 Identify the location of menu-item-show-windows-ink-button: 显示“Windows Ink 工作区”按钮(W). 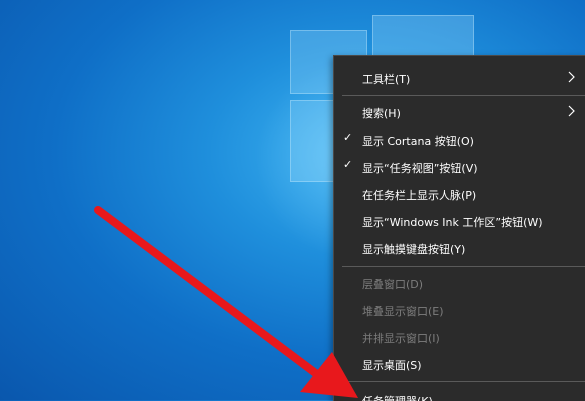
(459, 220).